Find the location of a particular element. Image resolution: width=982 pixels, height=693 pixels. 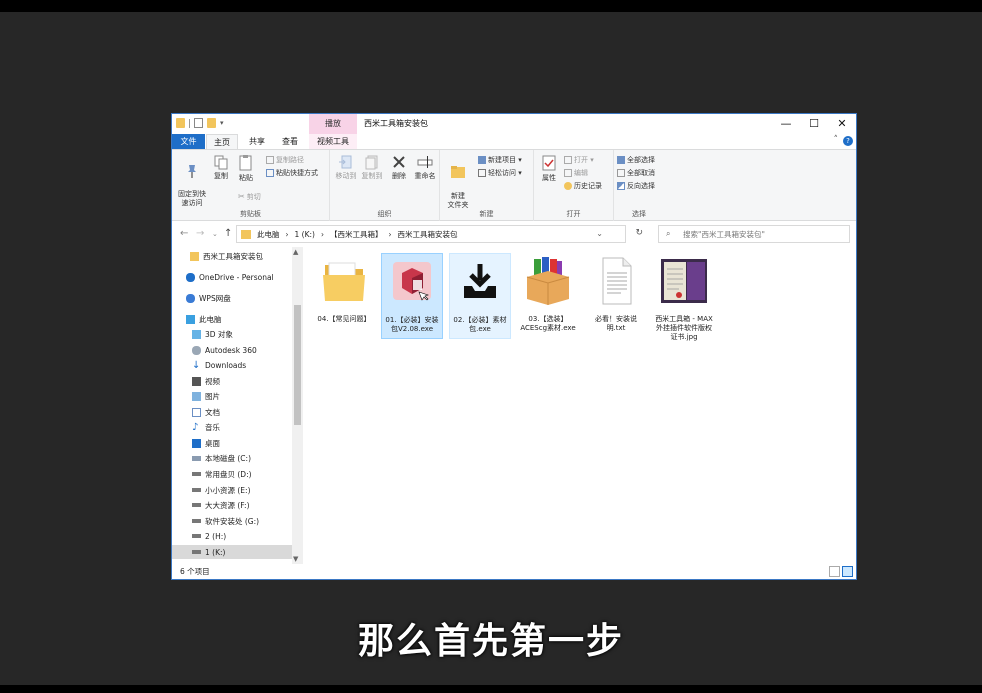

new-folder-icon is located at coordinates (211, 123).